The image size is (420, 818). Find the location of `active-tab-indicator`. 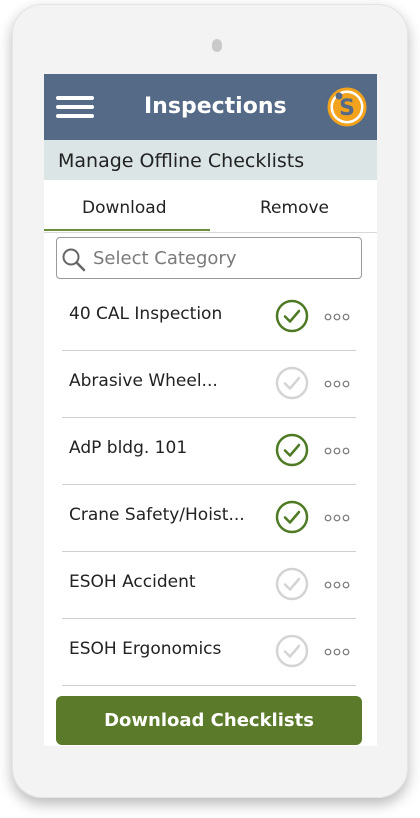

active-tab-indicator is located at coordinates (127, 230).